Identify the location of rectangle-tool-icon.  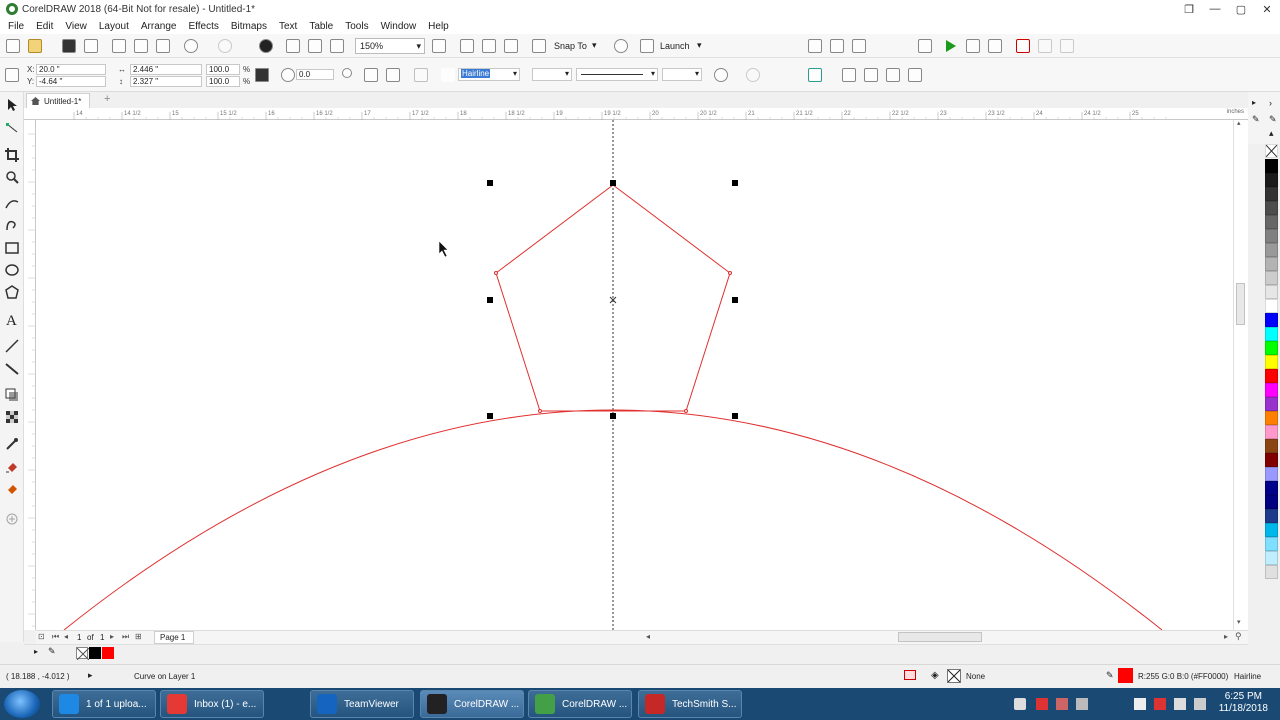
(12, 248).